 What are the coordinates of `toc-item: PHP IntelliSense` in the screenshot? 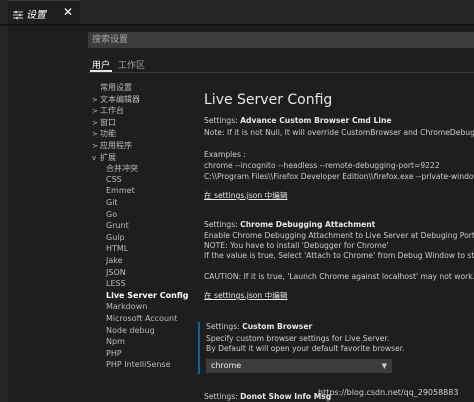 It's located at (138, 364).